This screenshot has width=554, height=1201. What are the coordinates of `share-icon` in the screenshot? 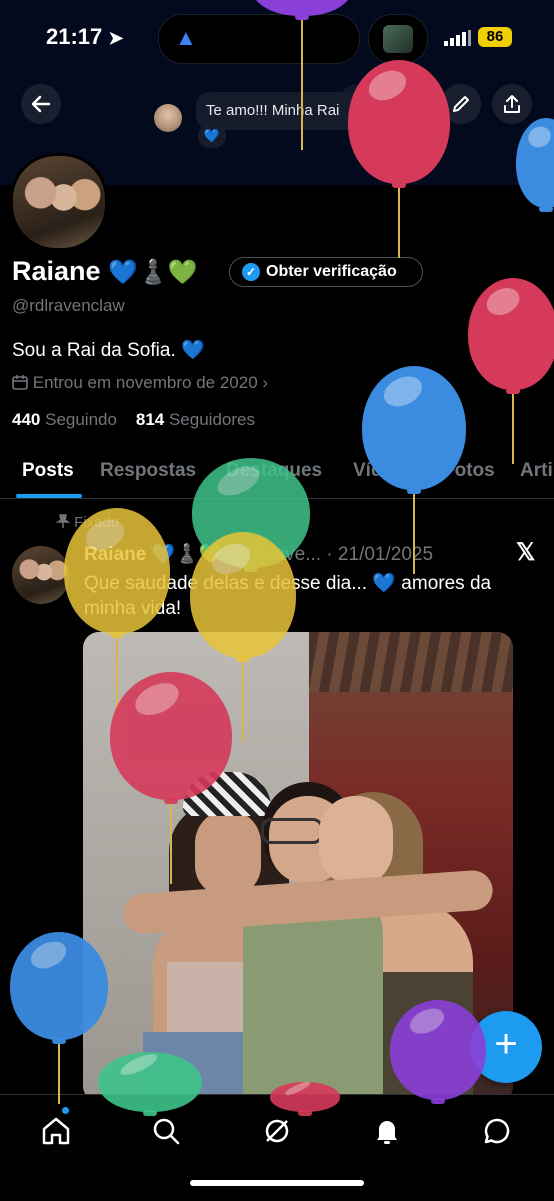 It's located at (512, 104).